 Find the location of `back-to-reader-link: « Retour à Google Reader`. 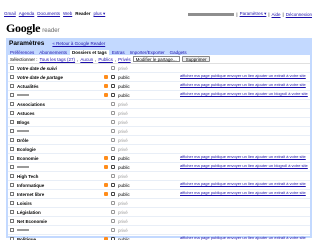

back-to-reader-link: « Retour à Google Reader is located at coordinates (78, 43).